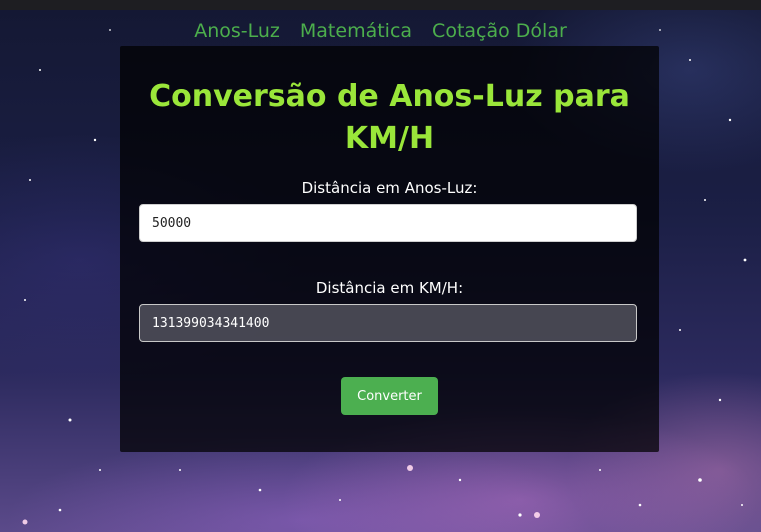 This screenshot has width=761, height=532. Describe the element at coordinates (388, 223) in the screenshot. I see `light-years-input` at that location.